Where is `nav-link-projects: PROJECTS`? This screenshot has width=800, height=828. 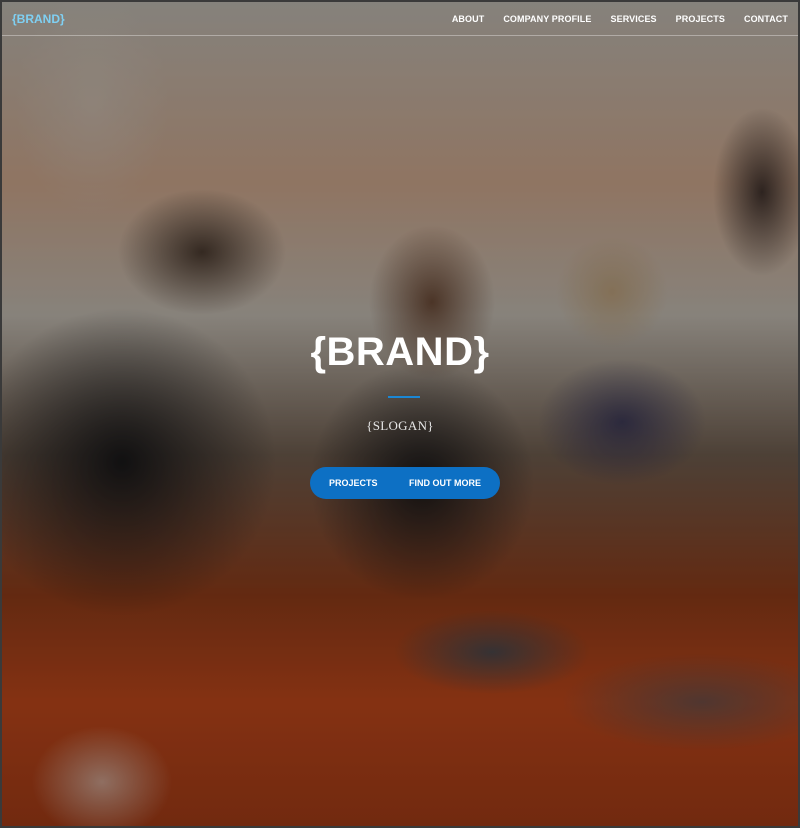 nav-link-projects: PROJECTS is located at coordinates (700, 19).